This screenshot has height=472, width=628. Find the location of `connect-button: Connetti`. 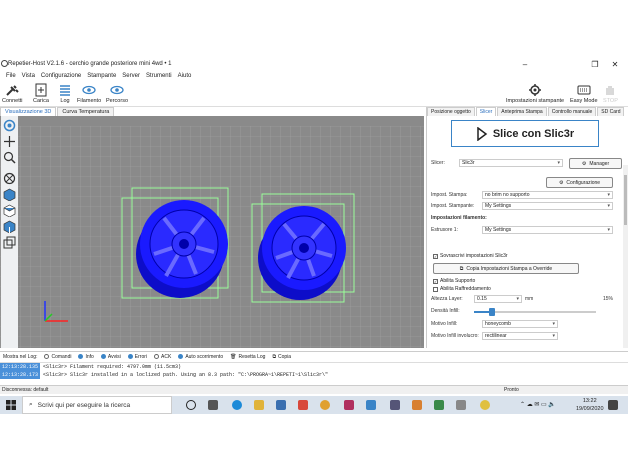

connect-button: Connetti is located at coordinates (12, 93).